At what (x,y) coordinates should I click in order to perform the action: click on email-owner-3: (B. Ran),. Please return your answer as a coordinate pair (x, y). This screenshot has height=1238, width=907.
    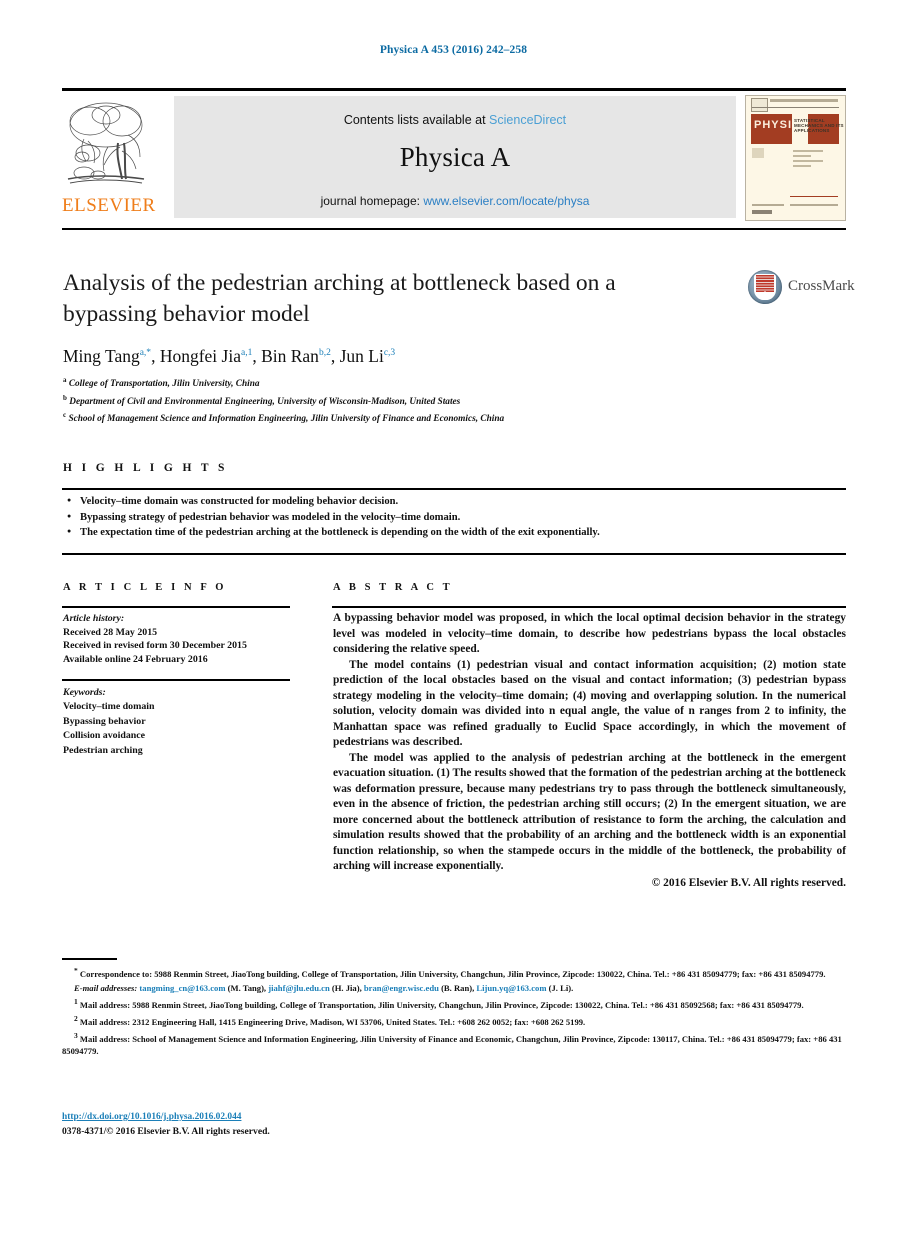
    Looking at the image, I should click on (458, 988).